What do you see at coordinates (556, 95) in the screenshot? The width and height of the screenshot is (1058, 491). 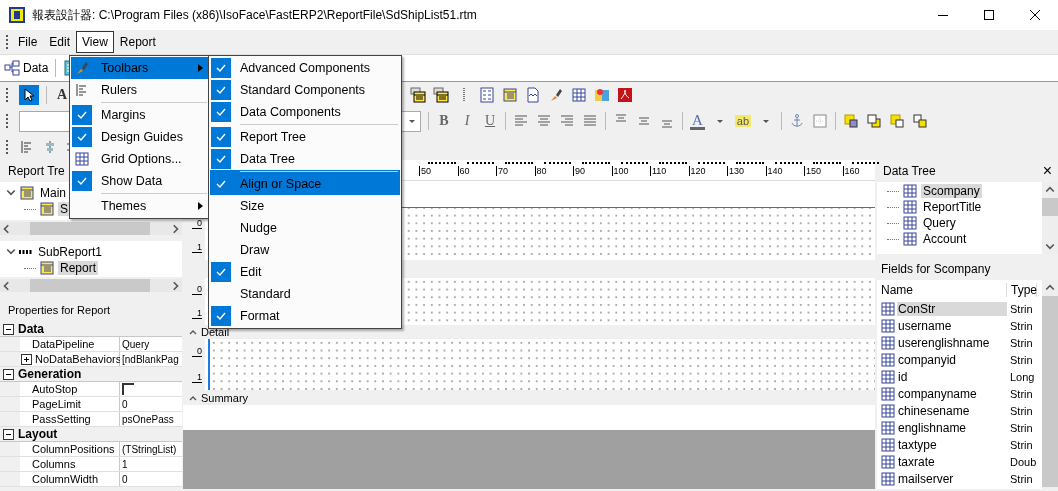 I see `brush-icon` at bounding box center [556, 95].